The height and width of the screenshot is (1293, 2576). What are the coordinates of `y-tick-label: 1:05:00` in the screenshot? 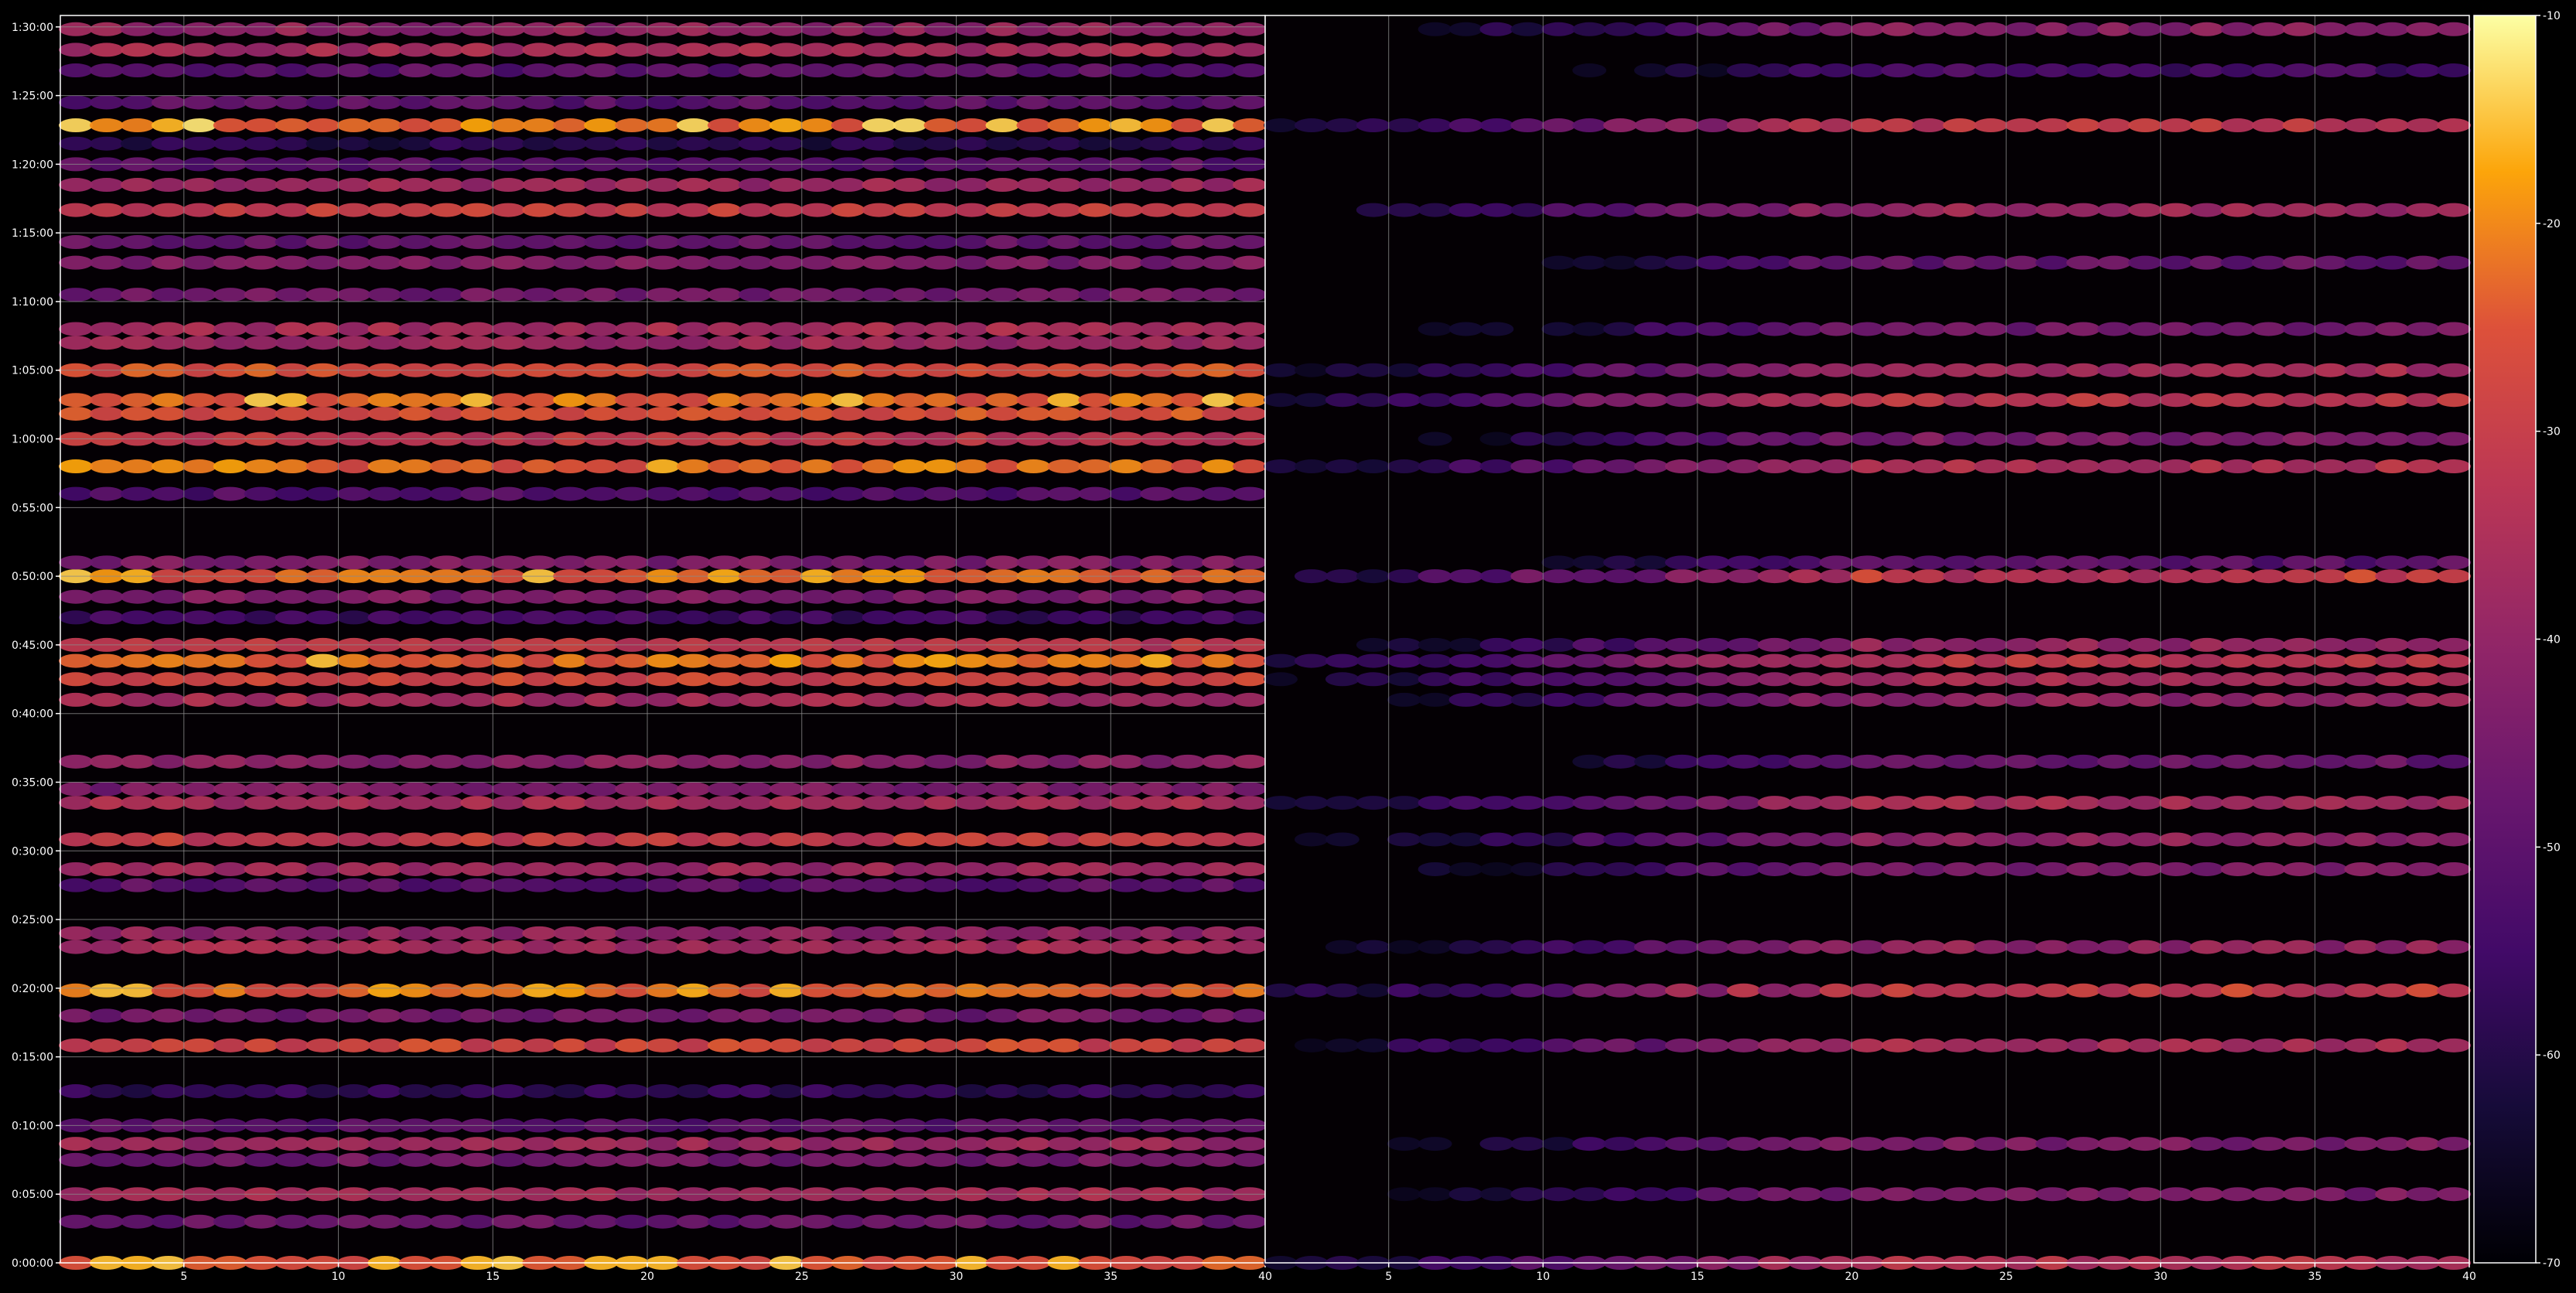 It's located at (32, 371).